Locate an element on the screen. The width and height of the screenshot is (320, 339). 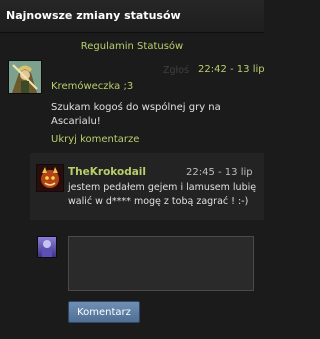
comment-author-avatar is located at coordinates (50, 178).